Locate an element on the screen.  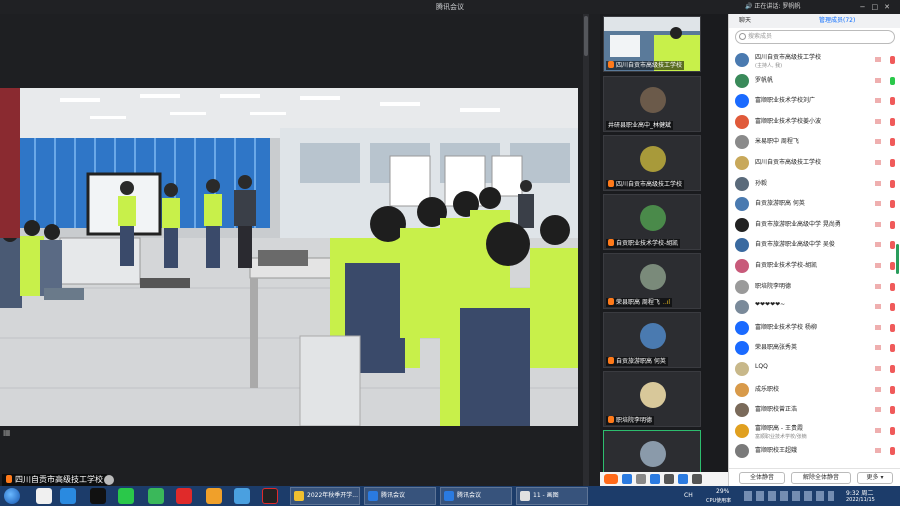
microphone-icon is located at coordinates (655, 479).